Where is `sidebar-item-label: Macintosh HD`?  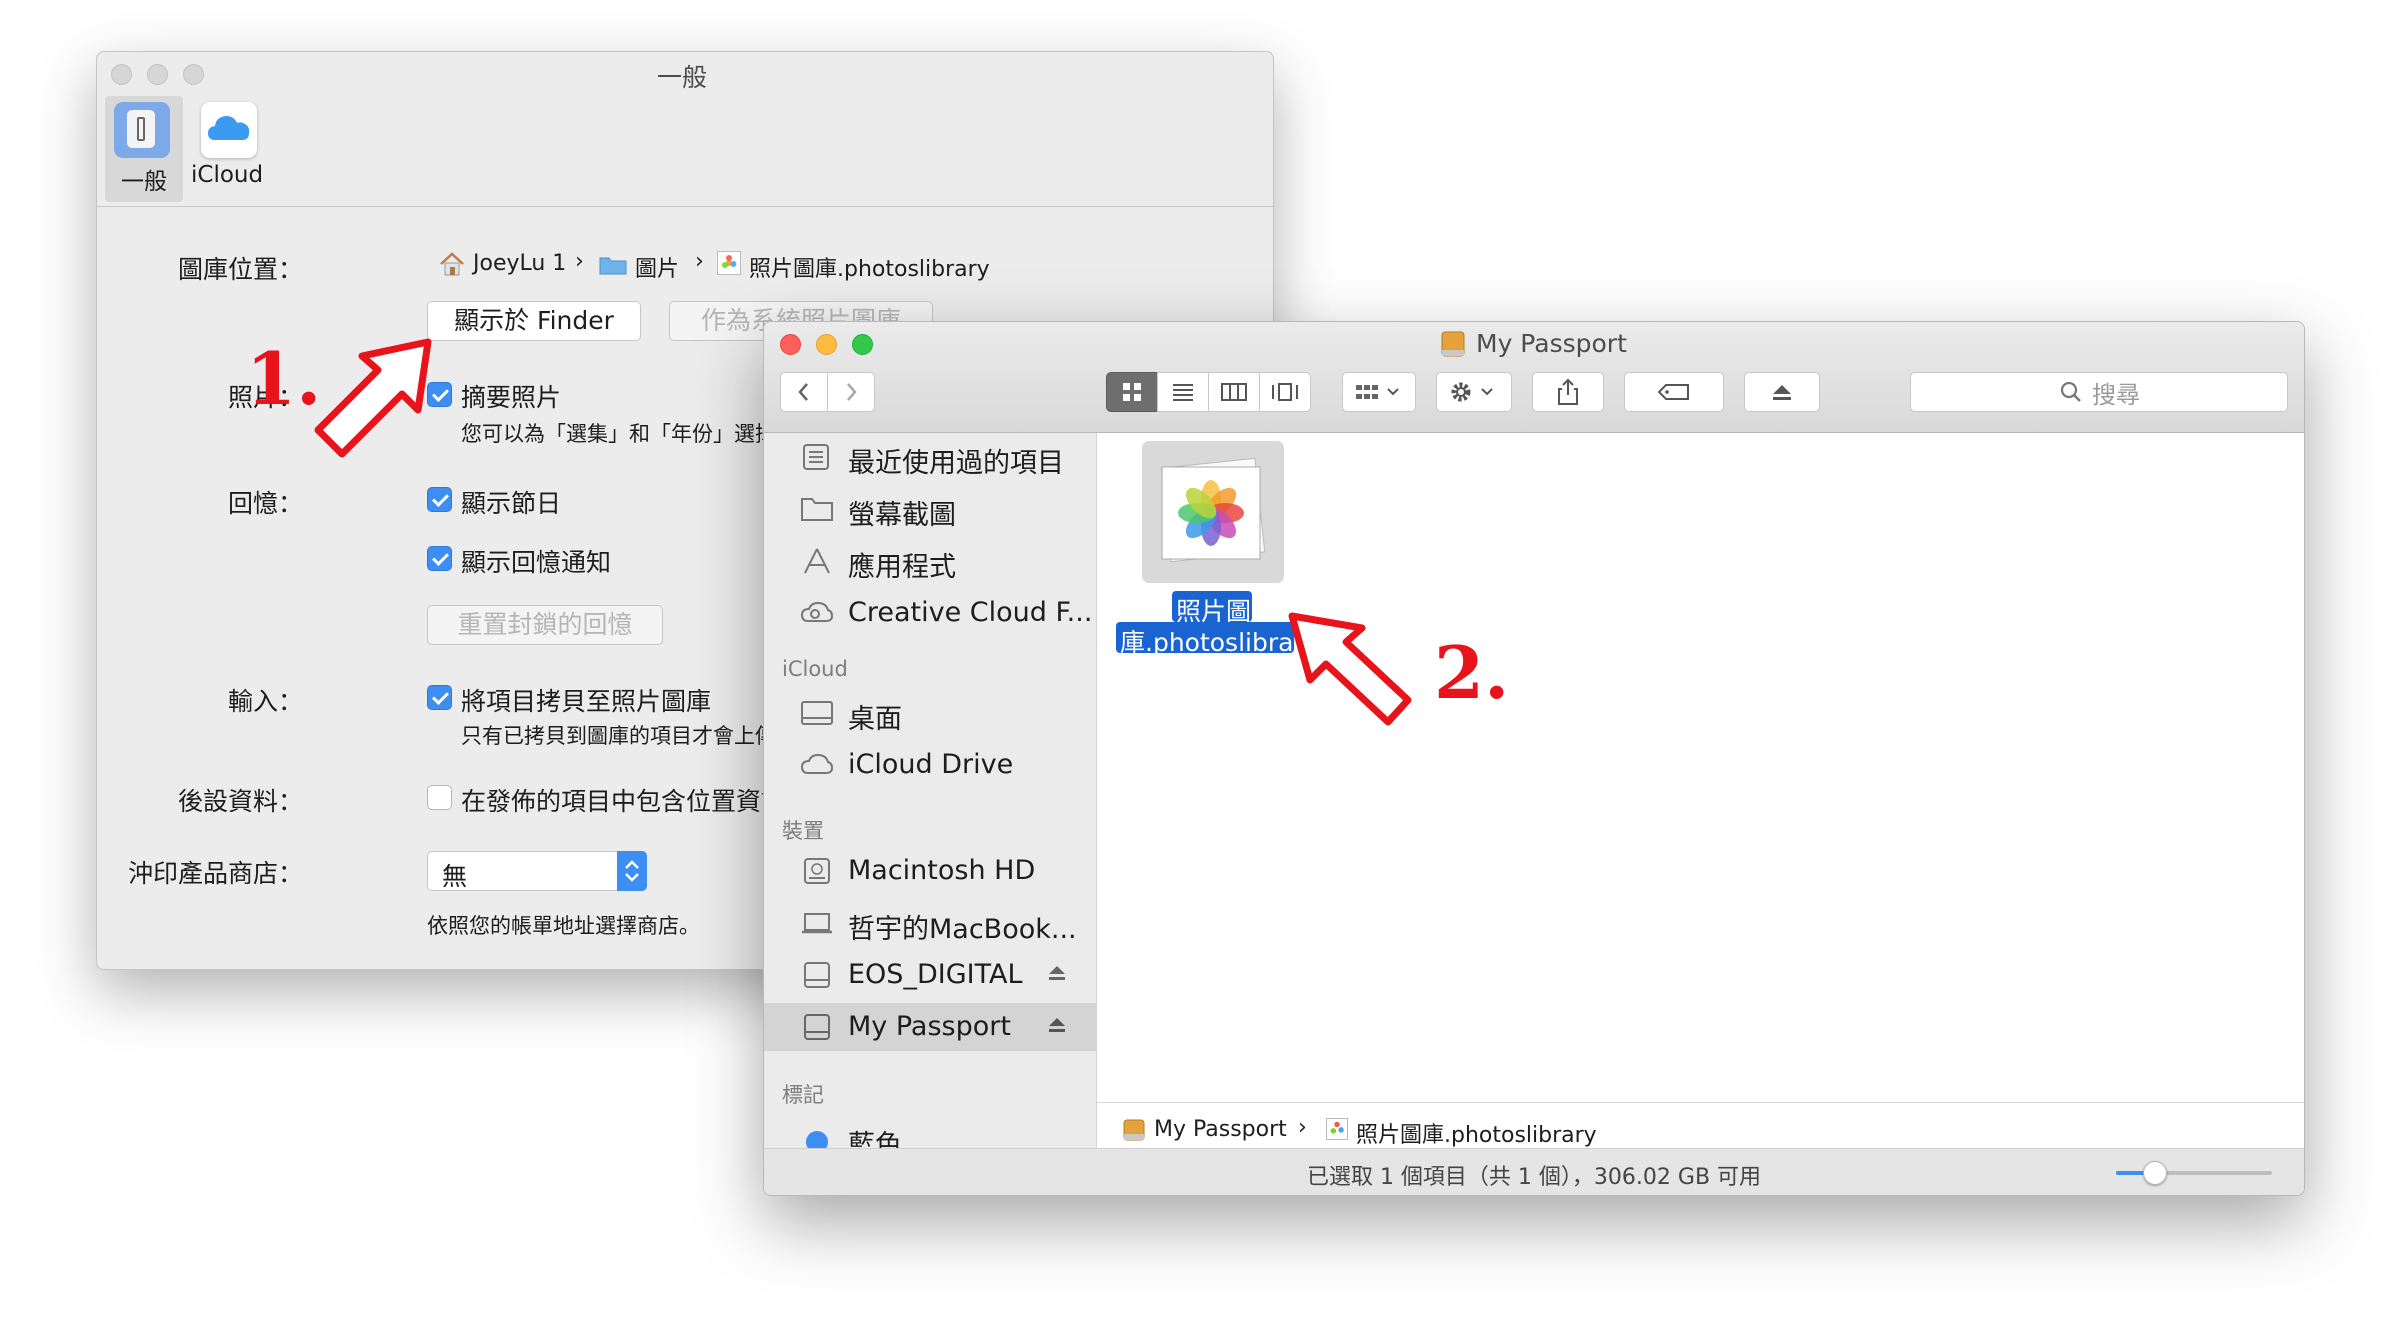 sidebar-item-label: Macintosh HD is located at coordinates (942, 870).